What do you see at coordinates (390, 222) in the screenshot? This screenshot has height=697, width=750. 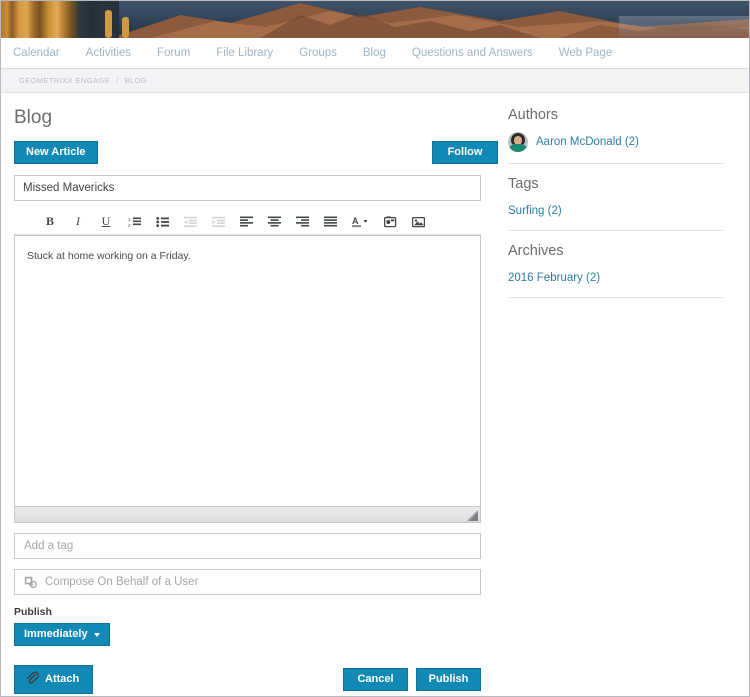 I see `anchor-icon` at bounding box center [390, 222].